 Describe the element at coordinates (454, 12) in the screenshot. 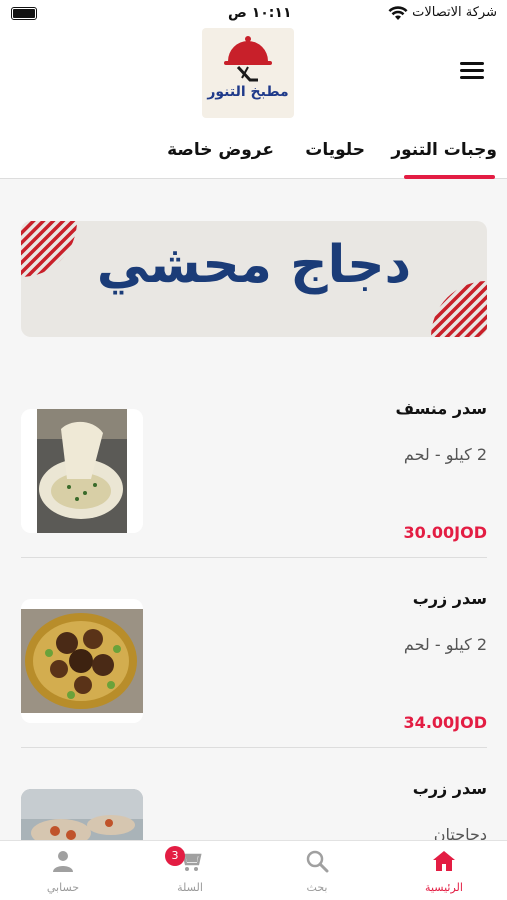

I see `carrier-name: شركة الاتصالات` at that location.